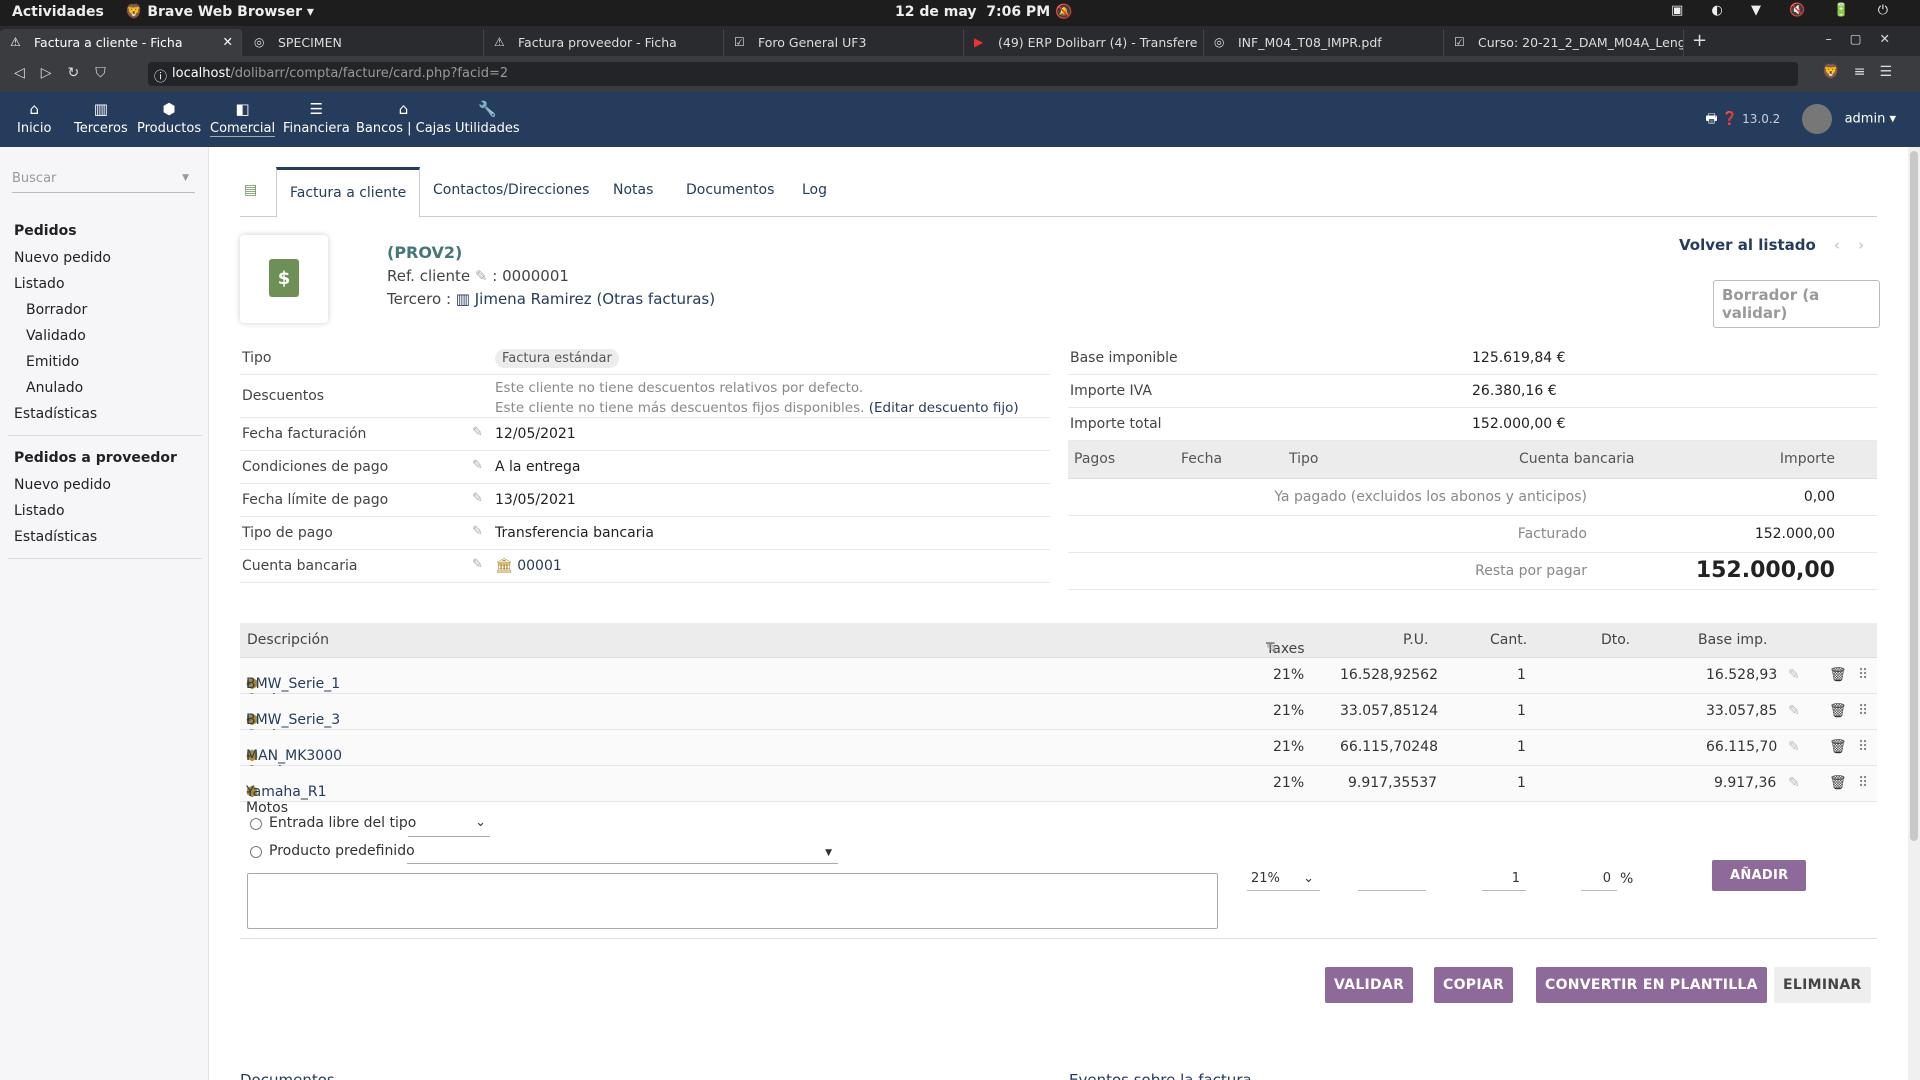 This screenshot has height=1080, width=1920. I want to click on tax-select: 21% ⌄, so click(1283, 879).